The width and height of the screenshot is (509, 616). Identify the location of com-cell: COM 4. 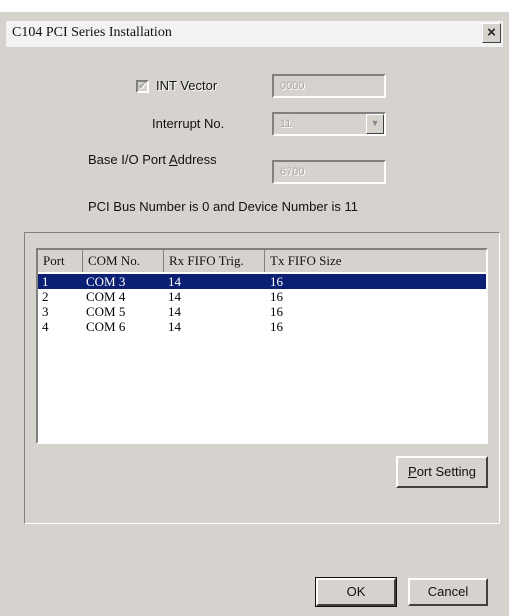
(106, 296).